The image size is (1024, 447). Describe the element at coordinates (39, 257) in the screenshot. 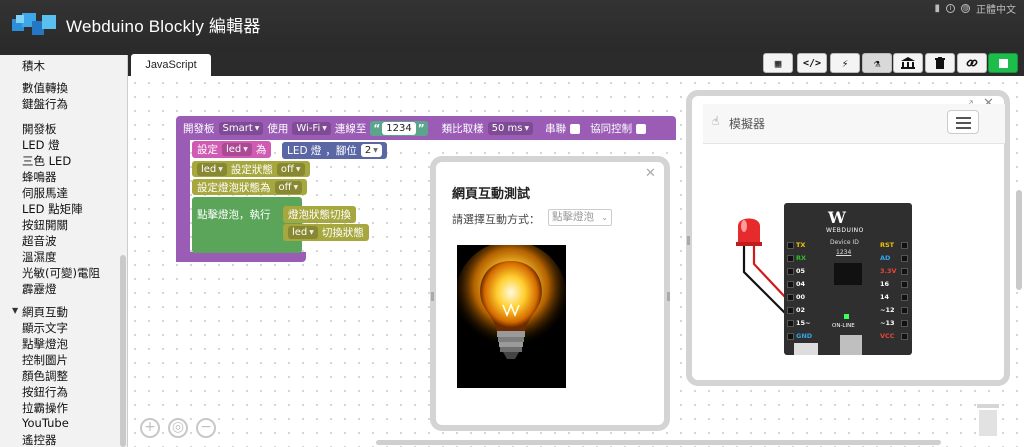

I see `sidebar-item-dht: 溫濕度` at that location.